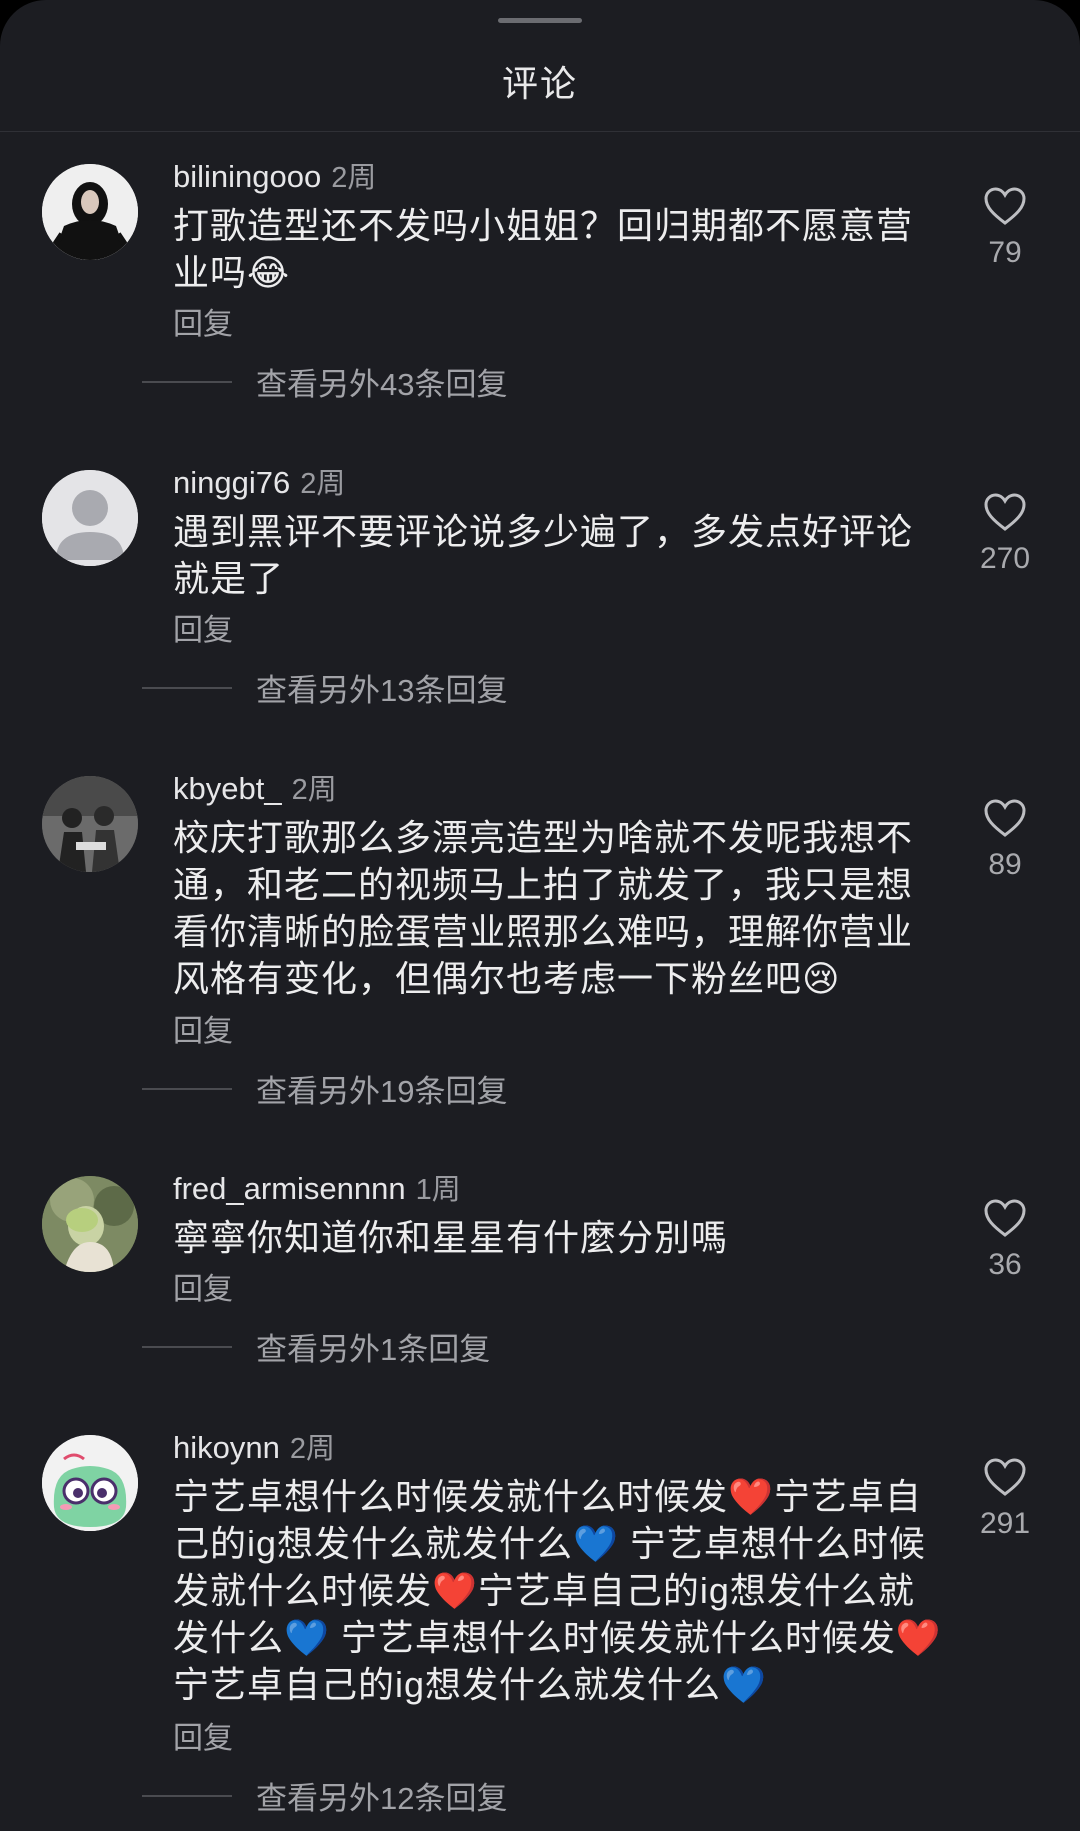 This screenshot has width=1080, height=1831. What do you see at coordinates (540, 131) in the screenshot?
I see `header-divider` at bounding box center [540, 131].